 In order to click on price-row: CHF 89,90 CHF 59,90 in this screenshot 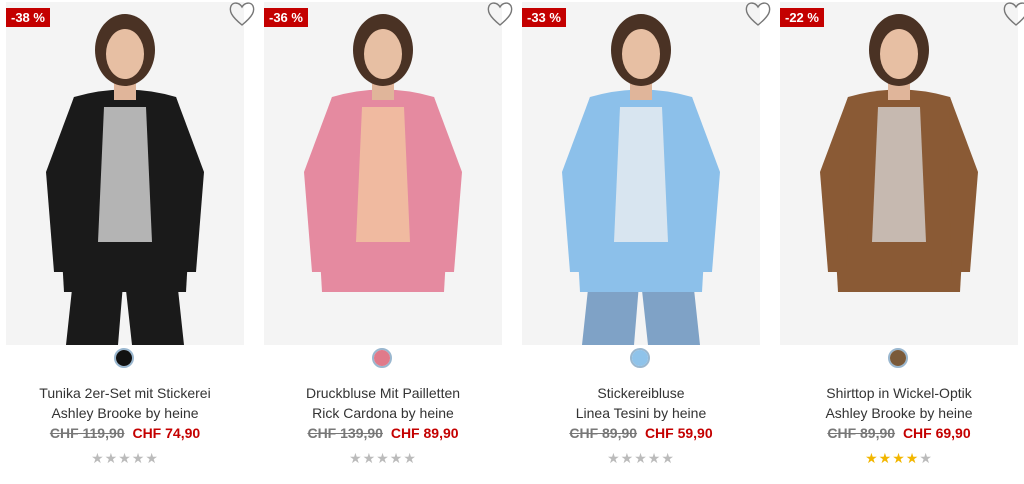, I will do `click(641, 433)`.